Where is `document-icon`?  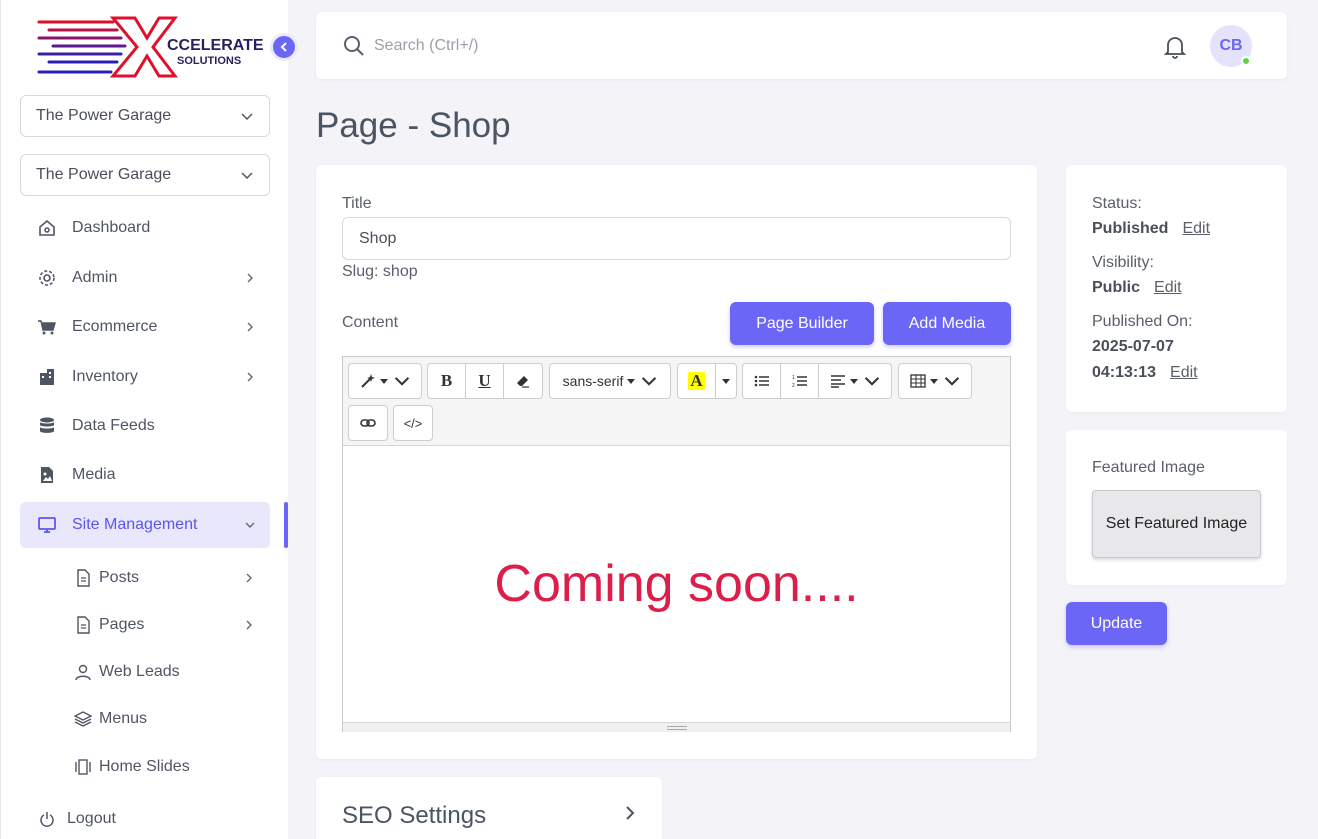 document-icon is located at coordinates (83, 578).